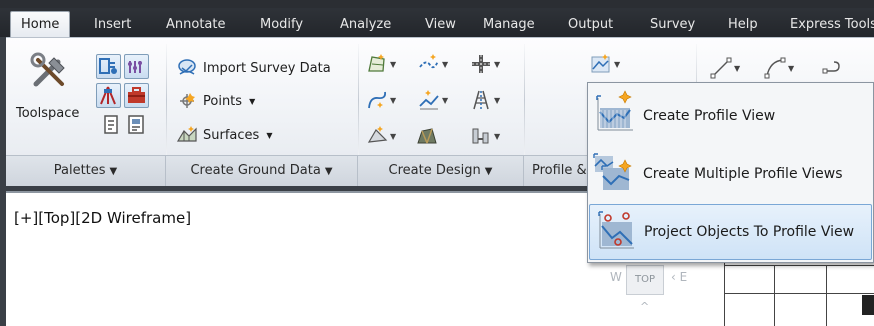 The width and height of the screenshot is (874, 326). What do you see at coordinates (480, 136) in the screenshot?
I see `pipe-network-icon` at bounding box center [480, 136].